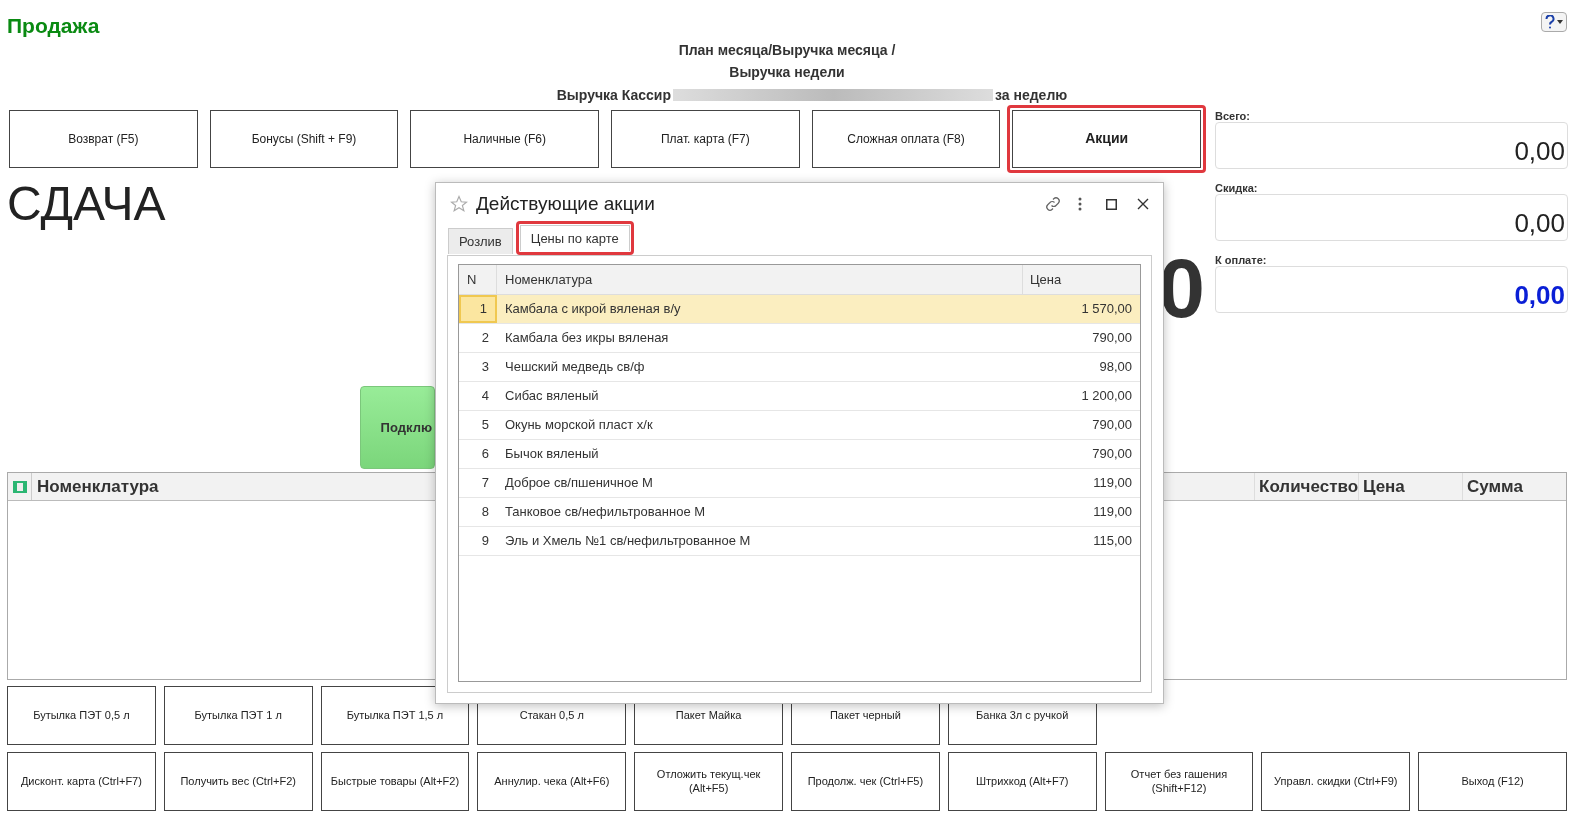  I want to click on close-icon, so click(1143, 204).